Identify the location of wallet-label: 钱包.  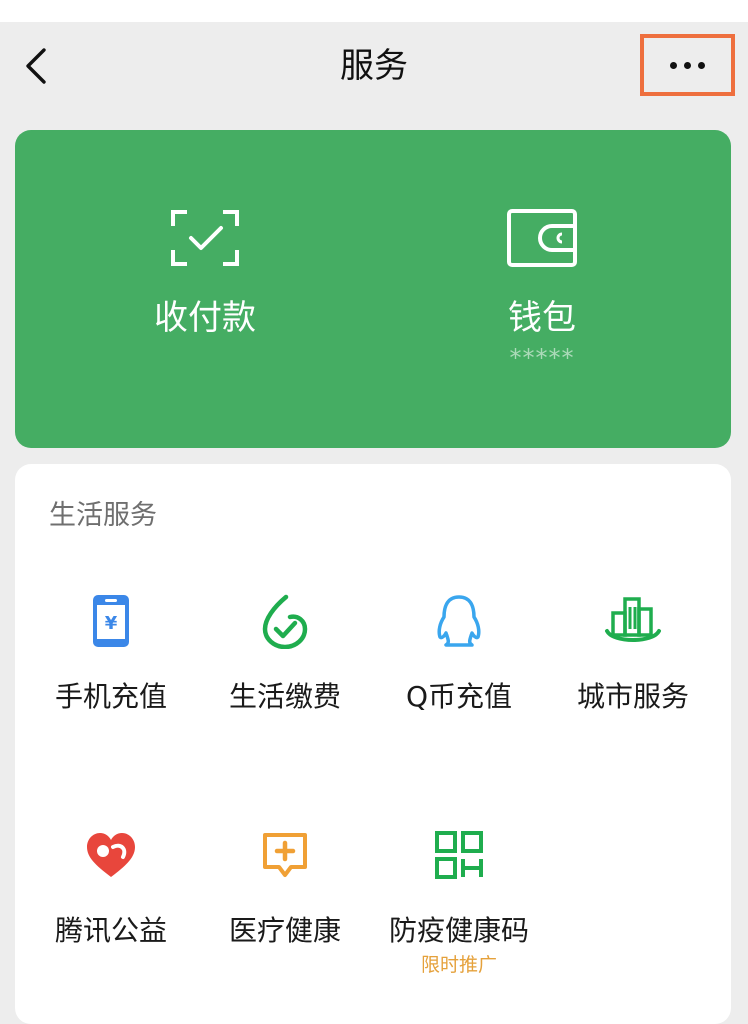
(542, 318).